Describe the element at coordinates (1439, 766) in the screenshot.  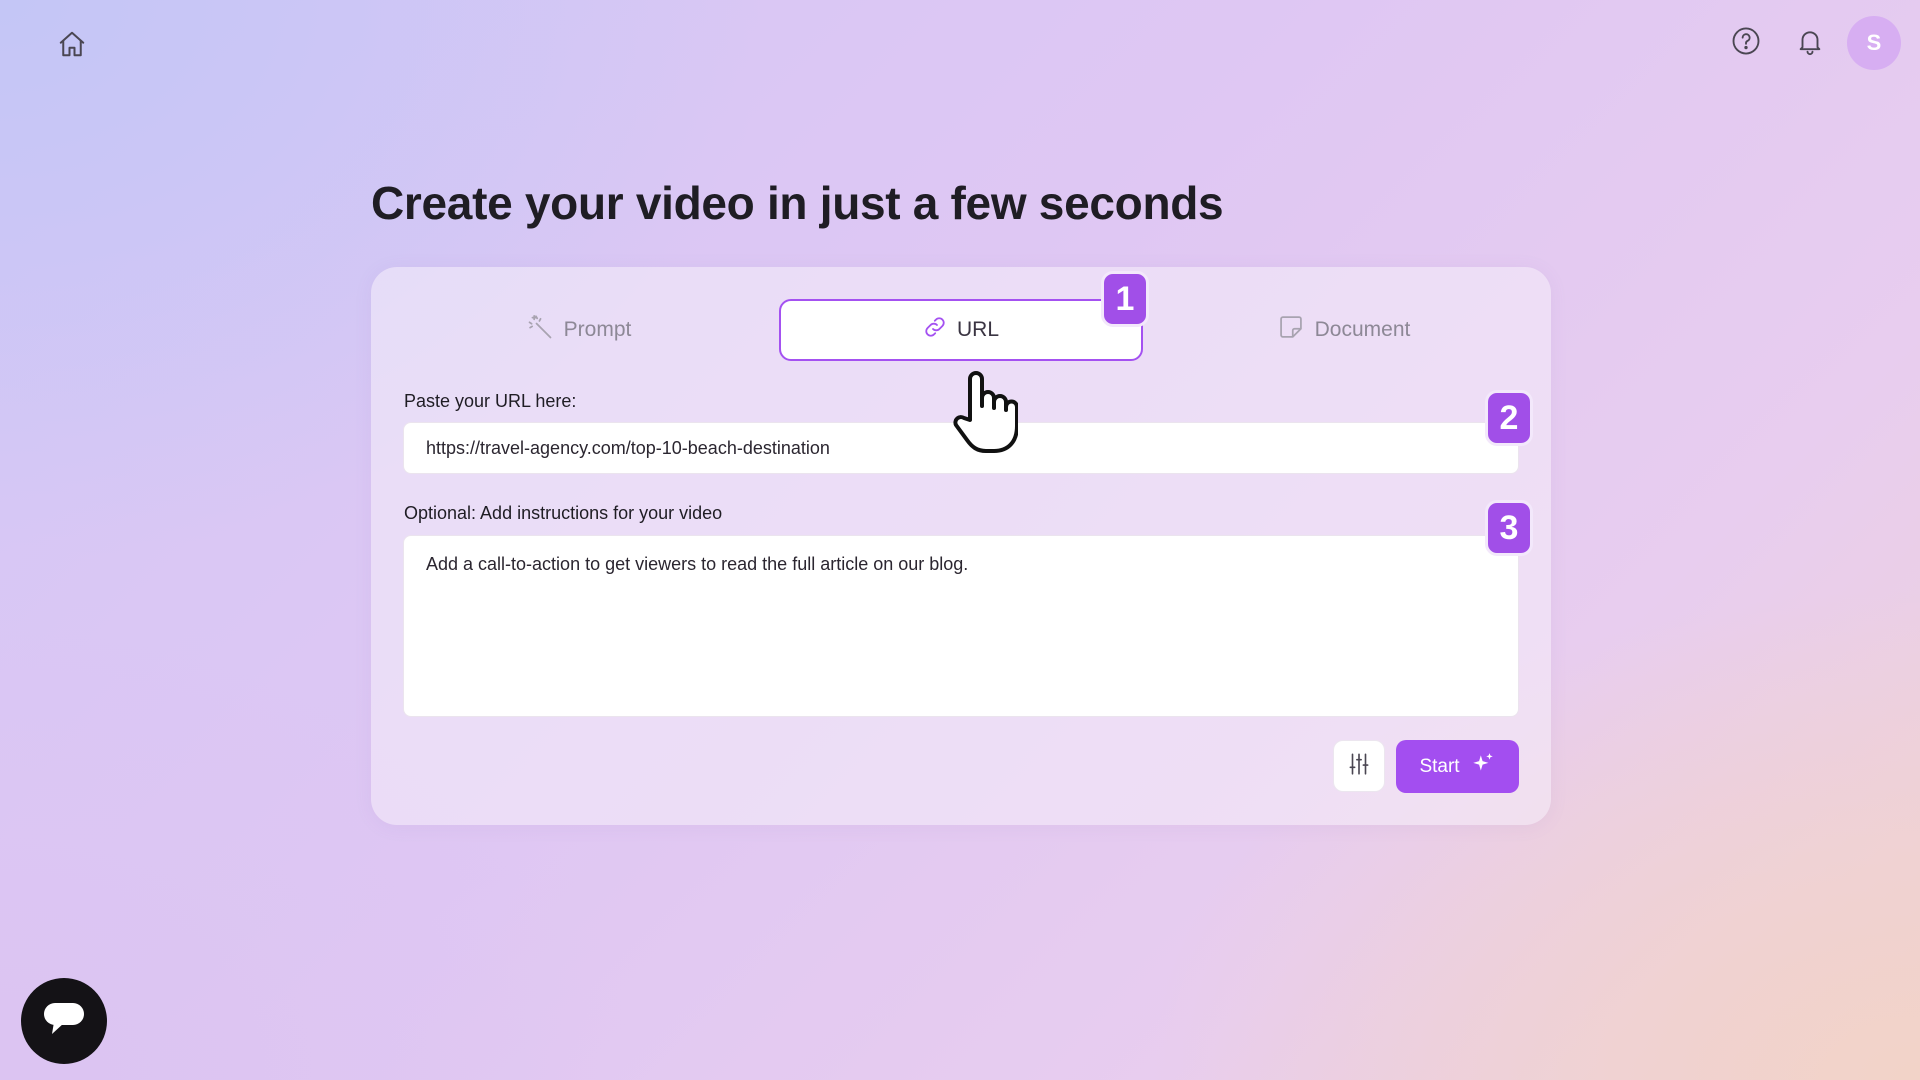
I see `start-button-label: Start` at that location.